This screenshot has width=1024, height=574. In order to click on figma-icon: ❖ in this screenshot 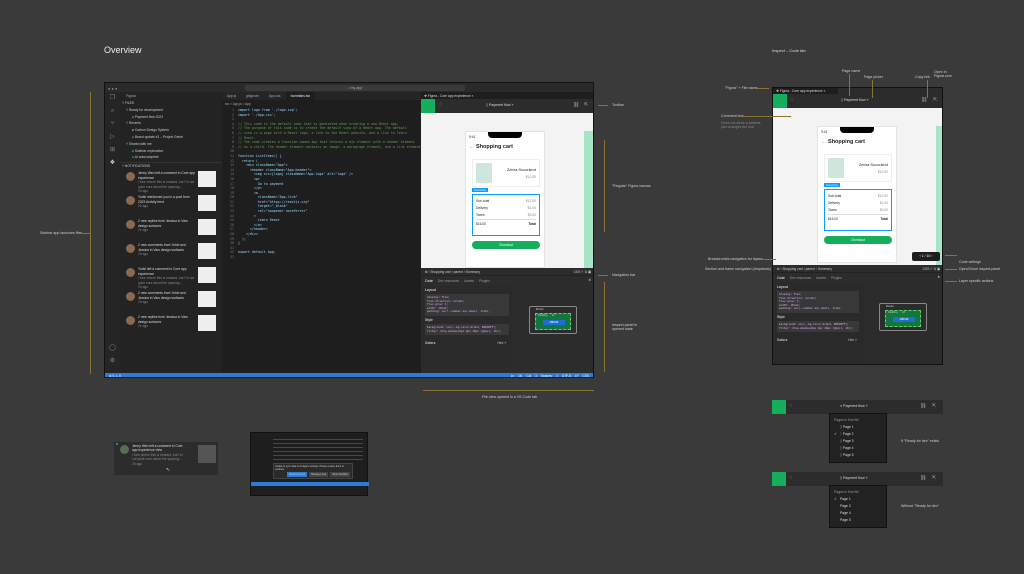, I will do `click(112, 163)`.